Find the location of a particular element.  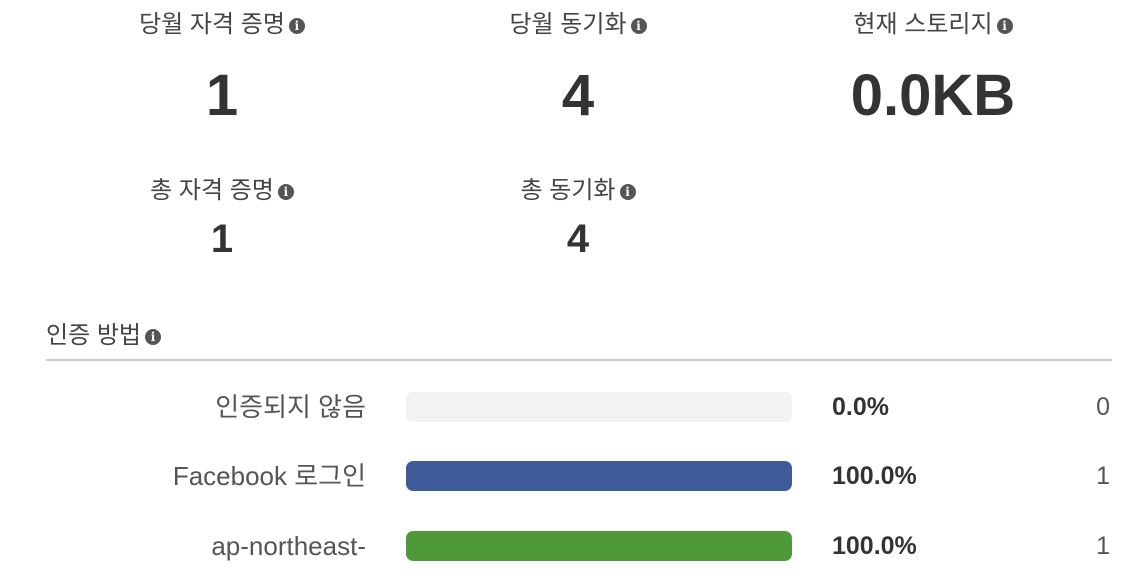

auth-row: Facebook 로그인 100.0% 1 is located at coordinates (574, 476).